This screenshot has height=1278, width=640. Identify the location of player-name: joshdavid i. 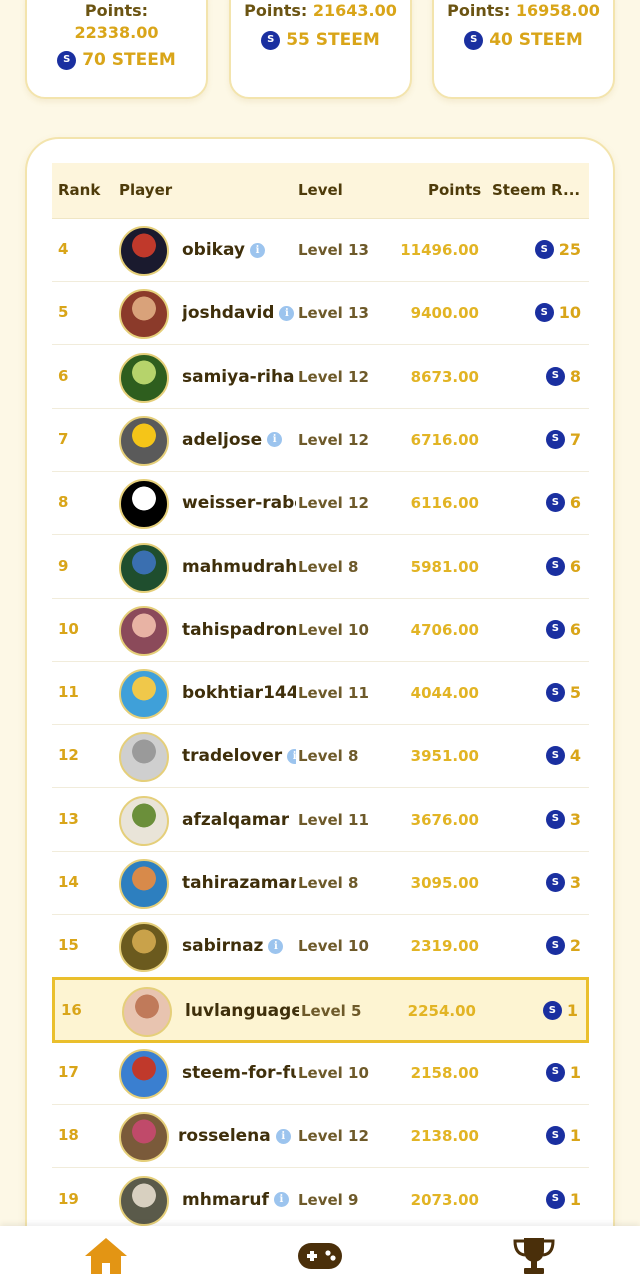
(238, 313).